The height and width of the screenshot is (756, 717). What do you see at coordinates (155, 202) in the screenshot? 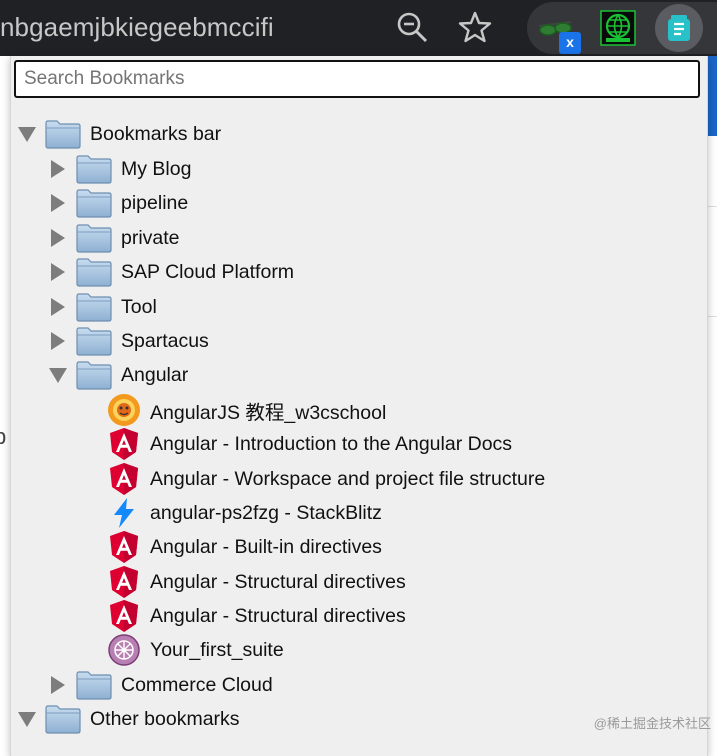
I see `folder-label: pipeline` at bounding box center [155, 202].